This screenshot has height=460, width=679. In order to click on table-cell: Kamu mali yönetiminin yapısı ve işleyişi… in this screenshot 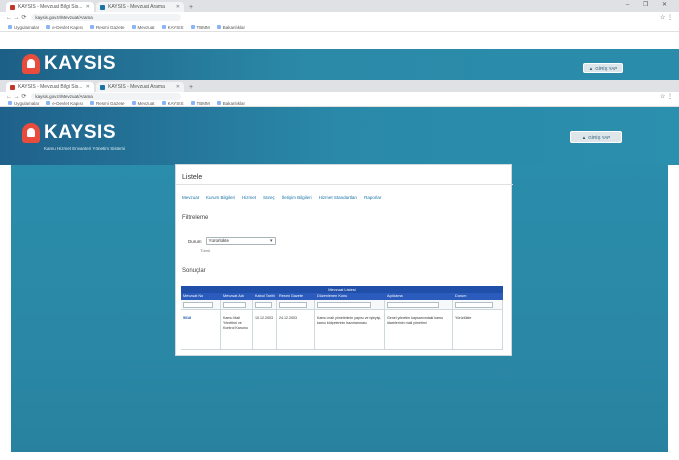, I will do `click(350, 329)`.